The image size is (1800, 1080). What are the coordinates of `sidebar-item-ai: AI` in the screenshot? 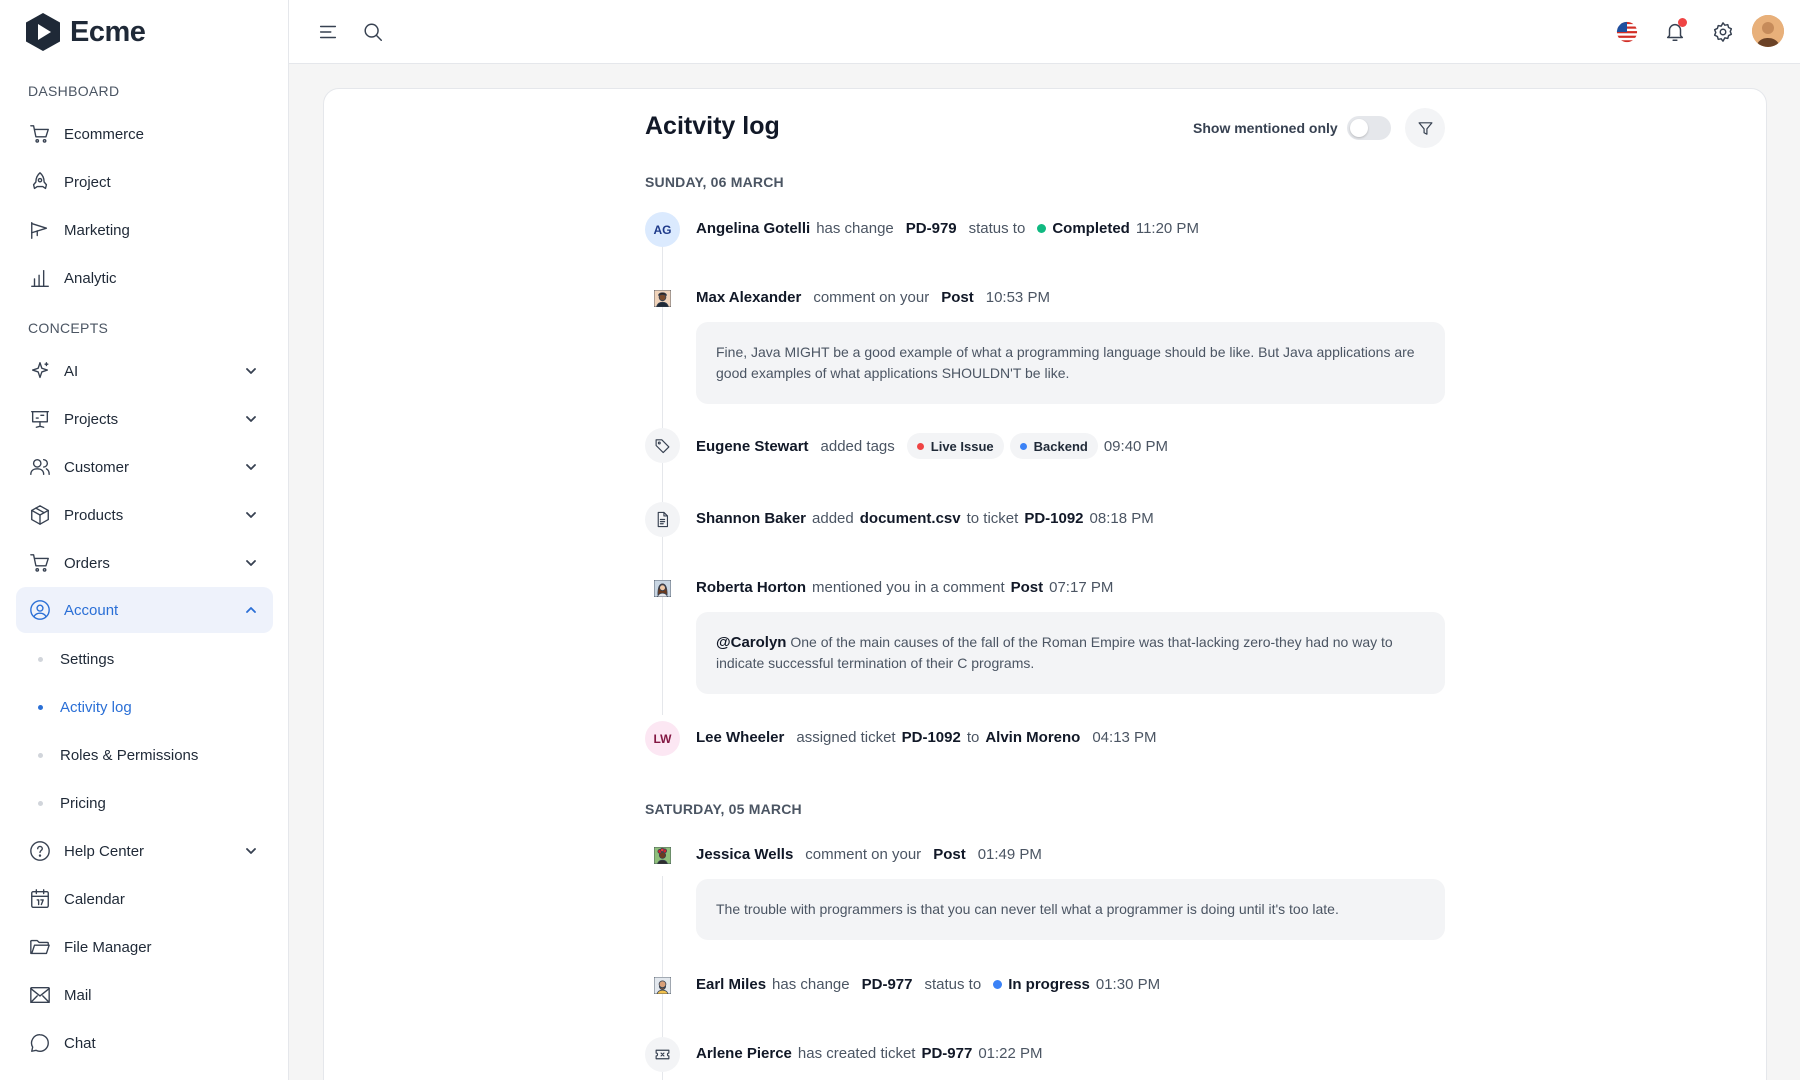 It's located at (144, 371).